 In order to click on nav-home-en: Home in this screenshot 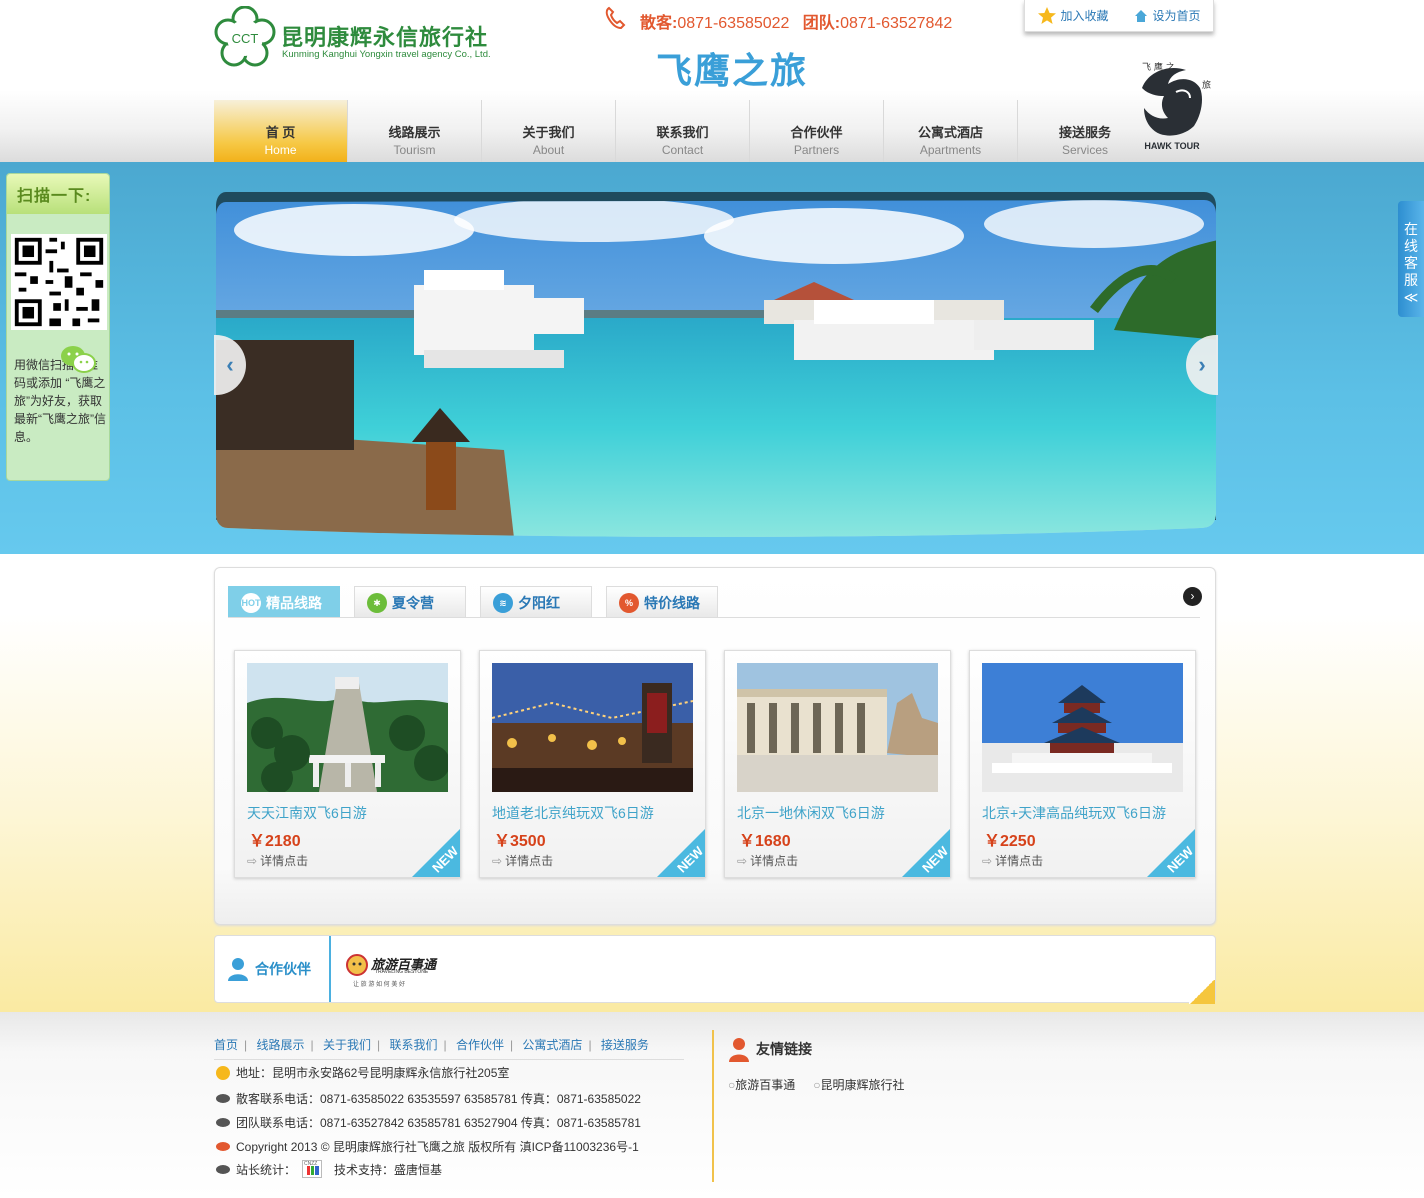, I will do `click(280, 150)`.